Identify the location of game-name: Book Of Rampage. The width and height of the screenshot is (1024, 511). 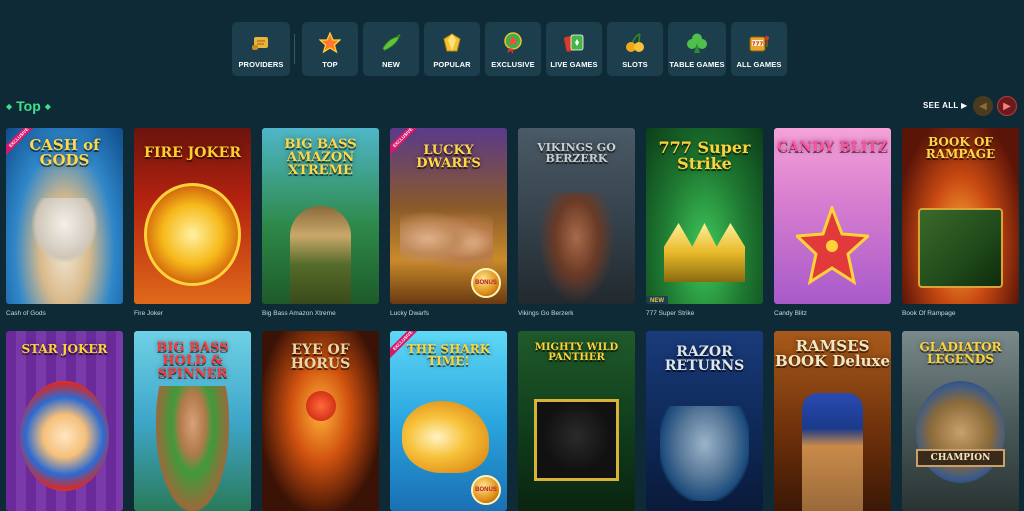
(928, 313).